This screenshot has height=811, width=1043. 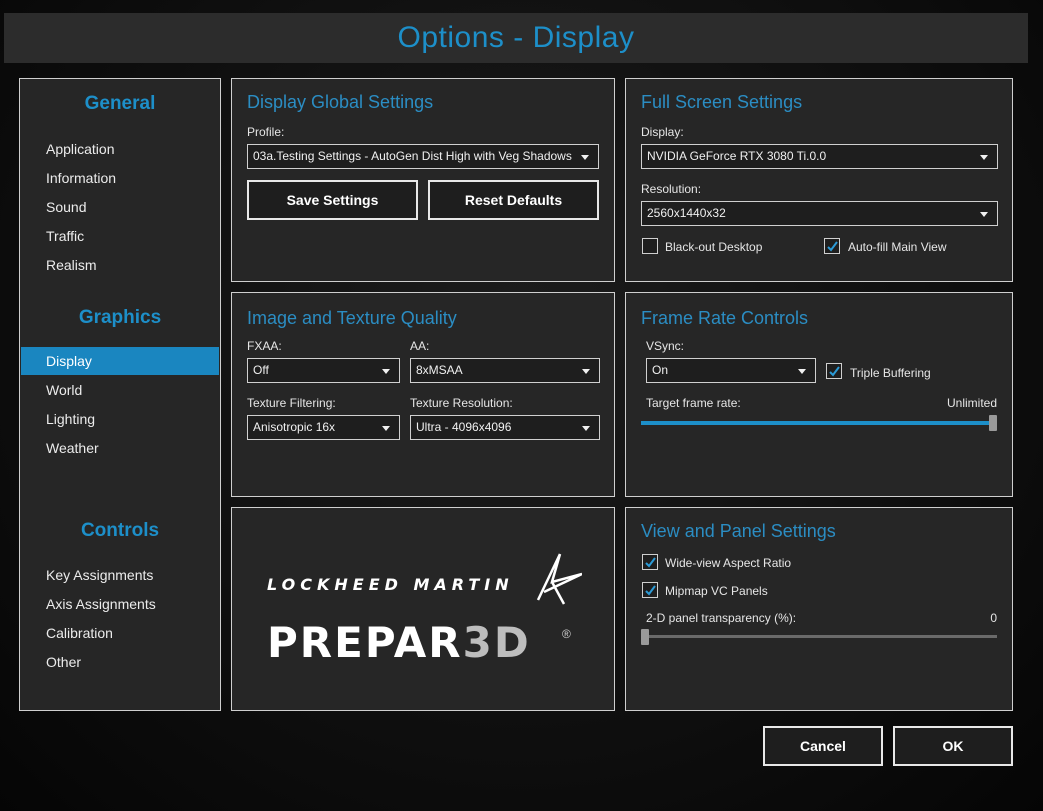 What do you see at coordinates (120, 265) in the screenshot?
I see `sidebar-item-realism: Realism` at bounding box center [120, 265].